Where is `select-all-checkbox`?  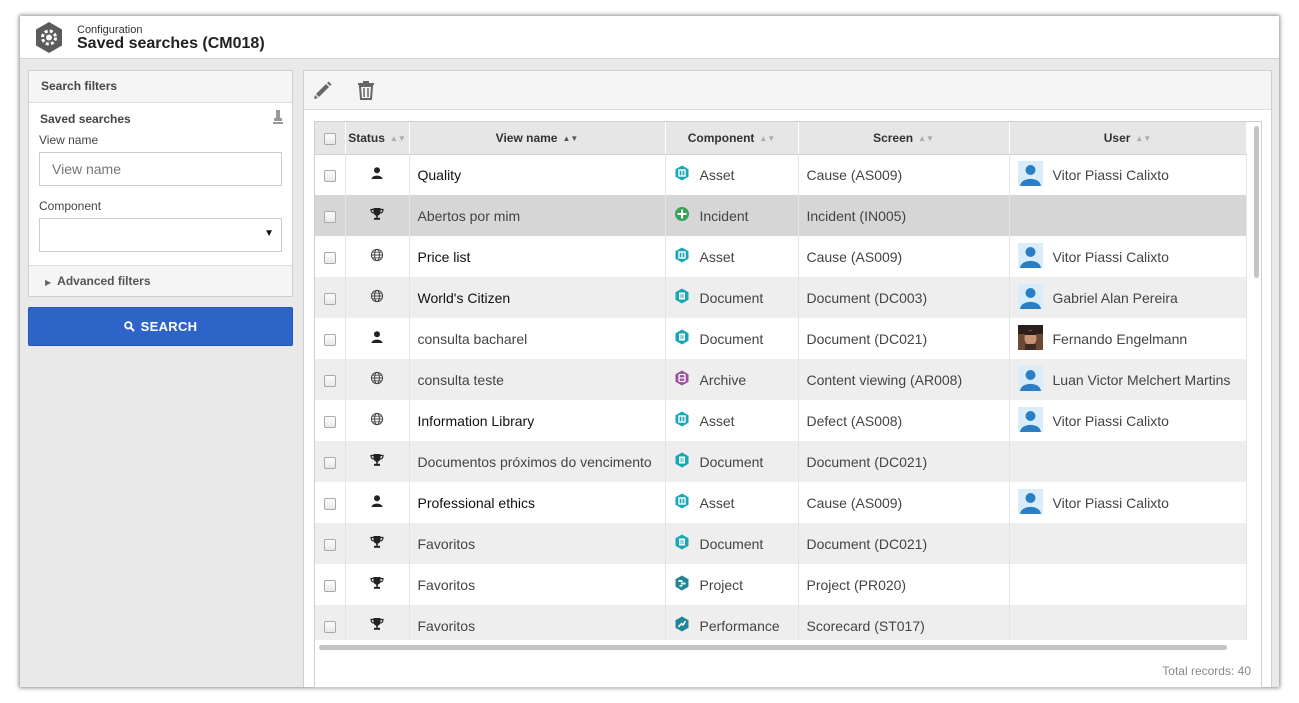 select-all-checkbox is located at coordinates (329, 138).